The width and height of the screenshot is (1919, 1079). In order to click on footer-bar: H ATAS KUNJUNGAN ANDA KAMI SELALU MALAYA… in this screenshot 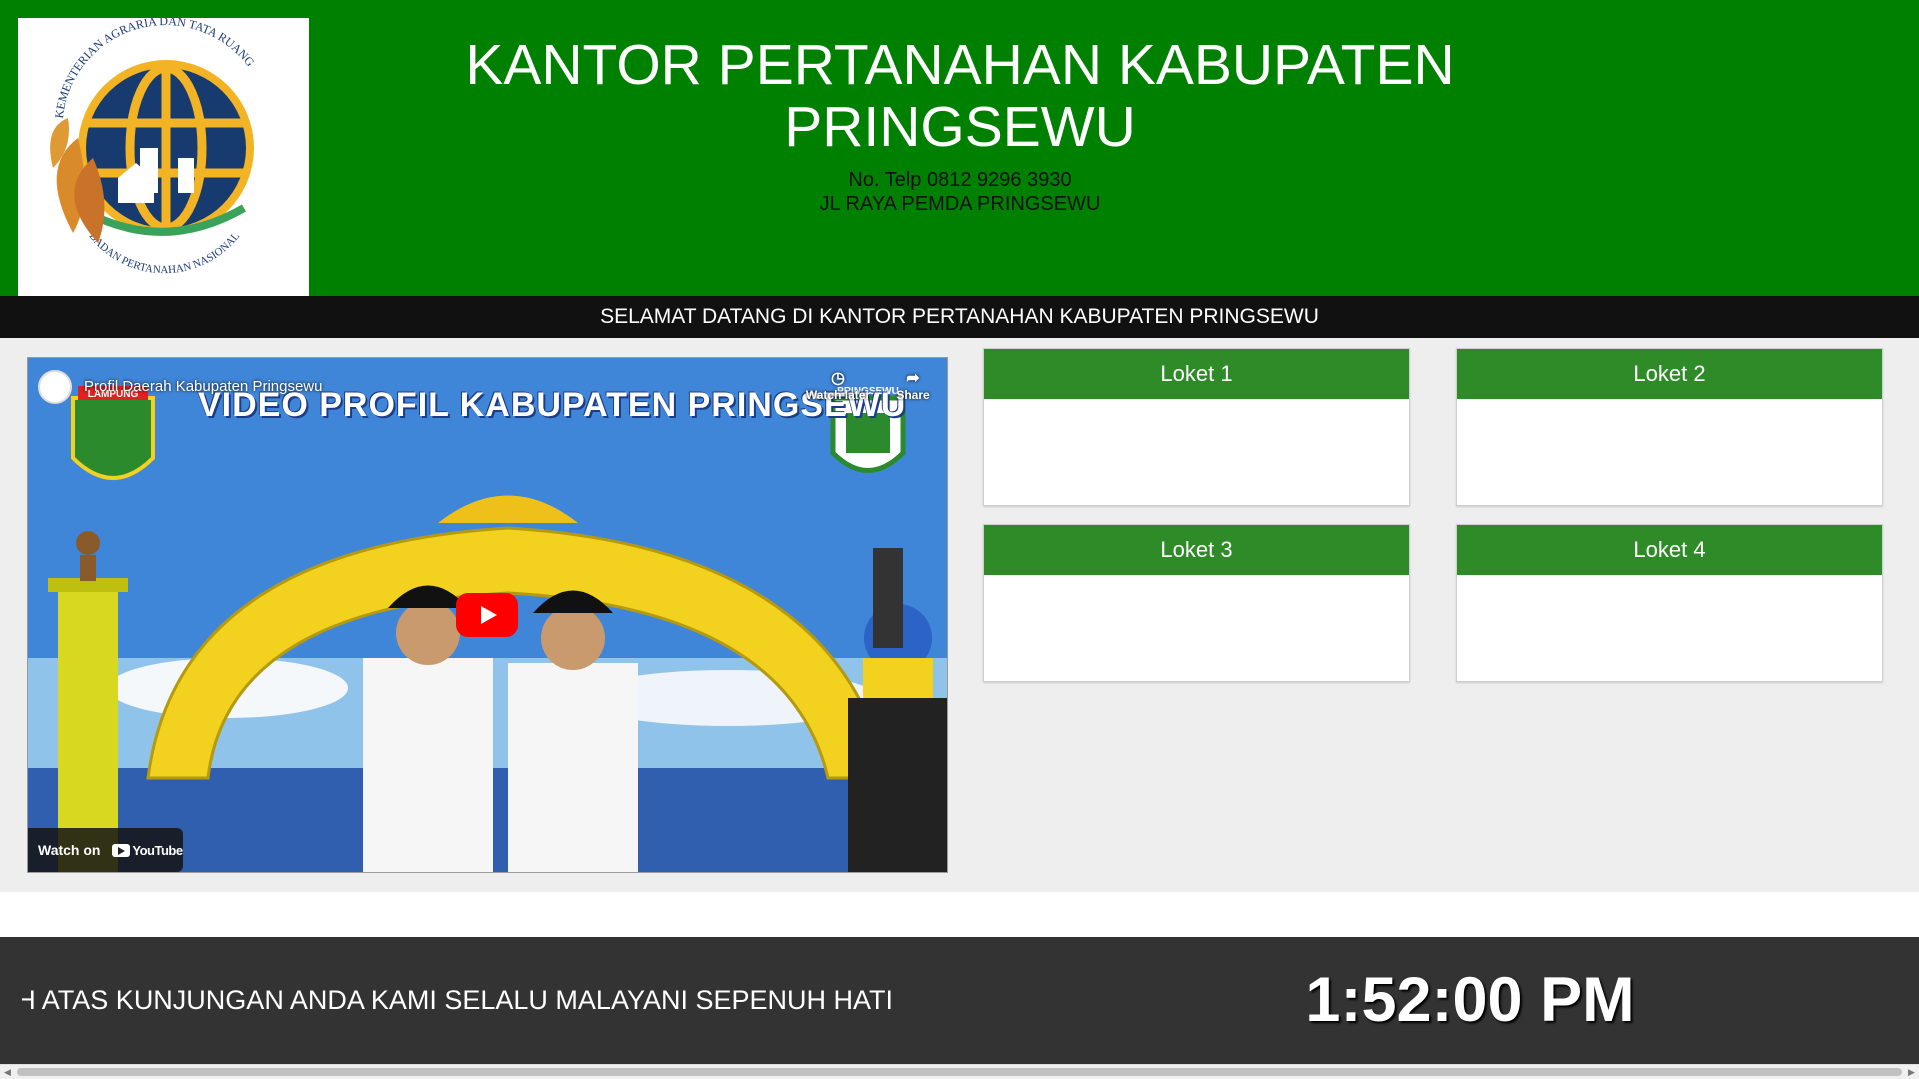, I will do `click(959, 1000)`.